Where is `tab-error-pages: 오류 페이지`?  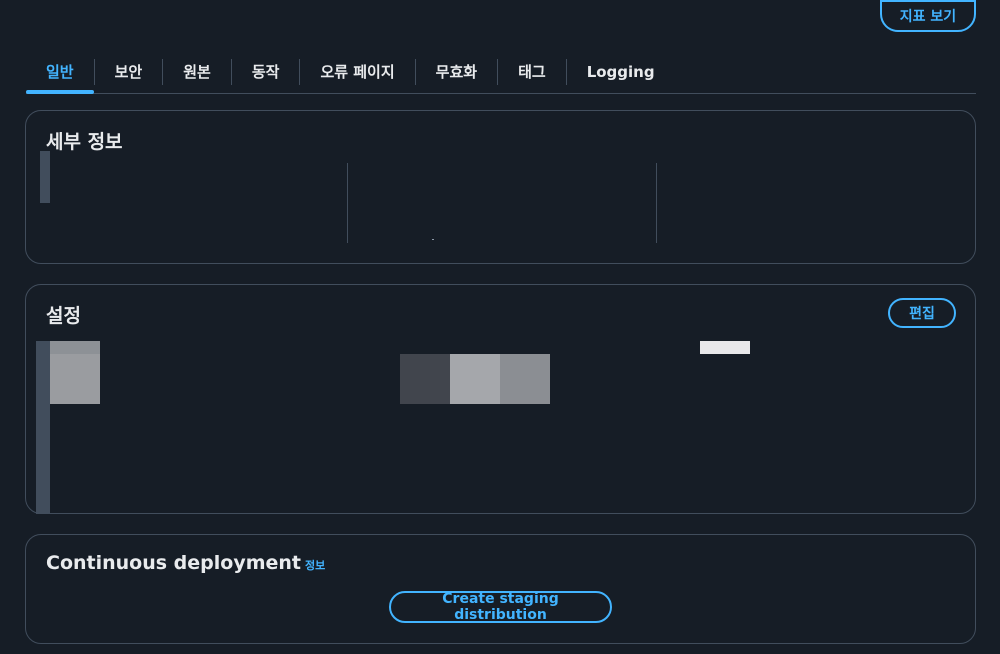
tab-error-pages: 오류 페이지 is located at coordinates (357, 71).